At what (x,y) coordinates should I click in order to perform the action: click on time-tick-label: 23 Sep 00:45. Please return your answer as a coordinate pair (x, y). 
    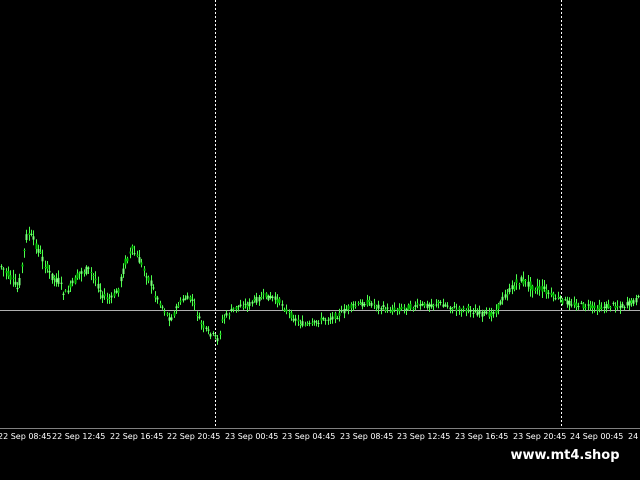
    Looking at the image, I should click on (252, 436).